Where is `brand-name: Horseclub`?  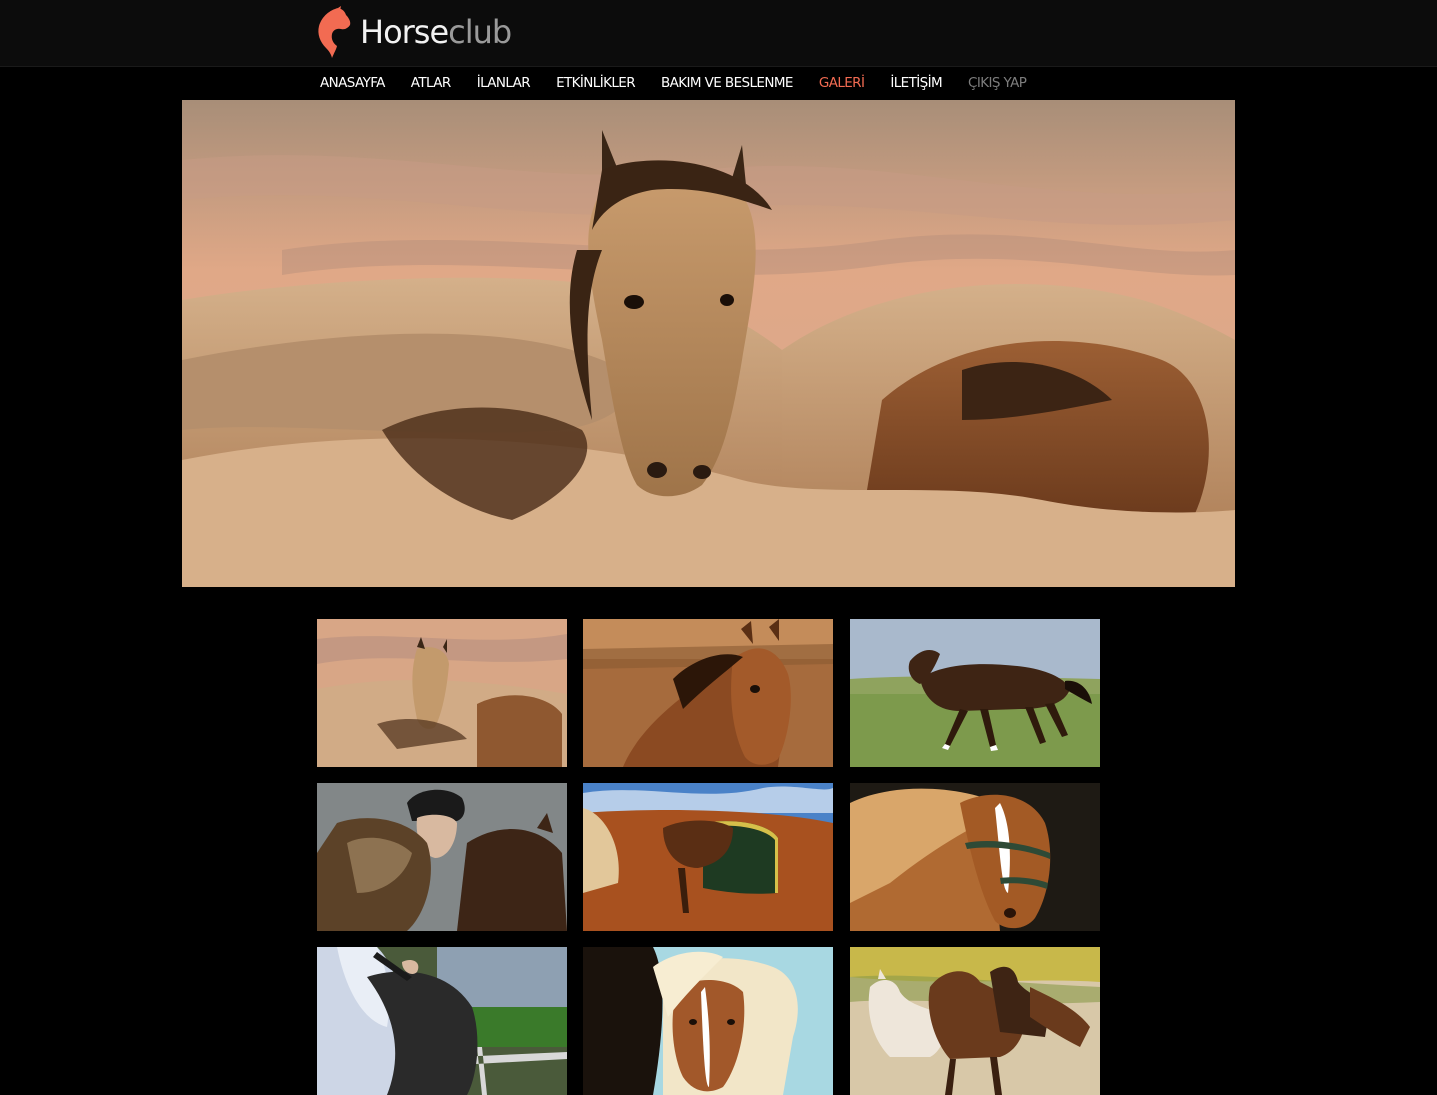
brand-name: Horseclub is located at coordinates (436, 32).